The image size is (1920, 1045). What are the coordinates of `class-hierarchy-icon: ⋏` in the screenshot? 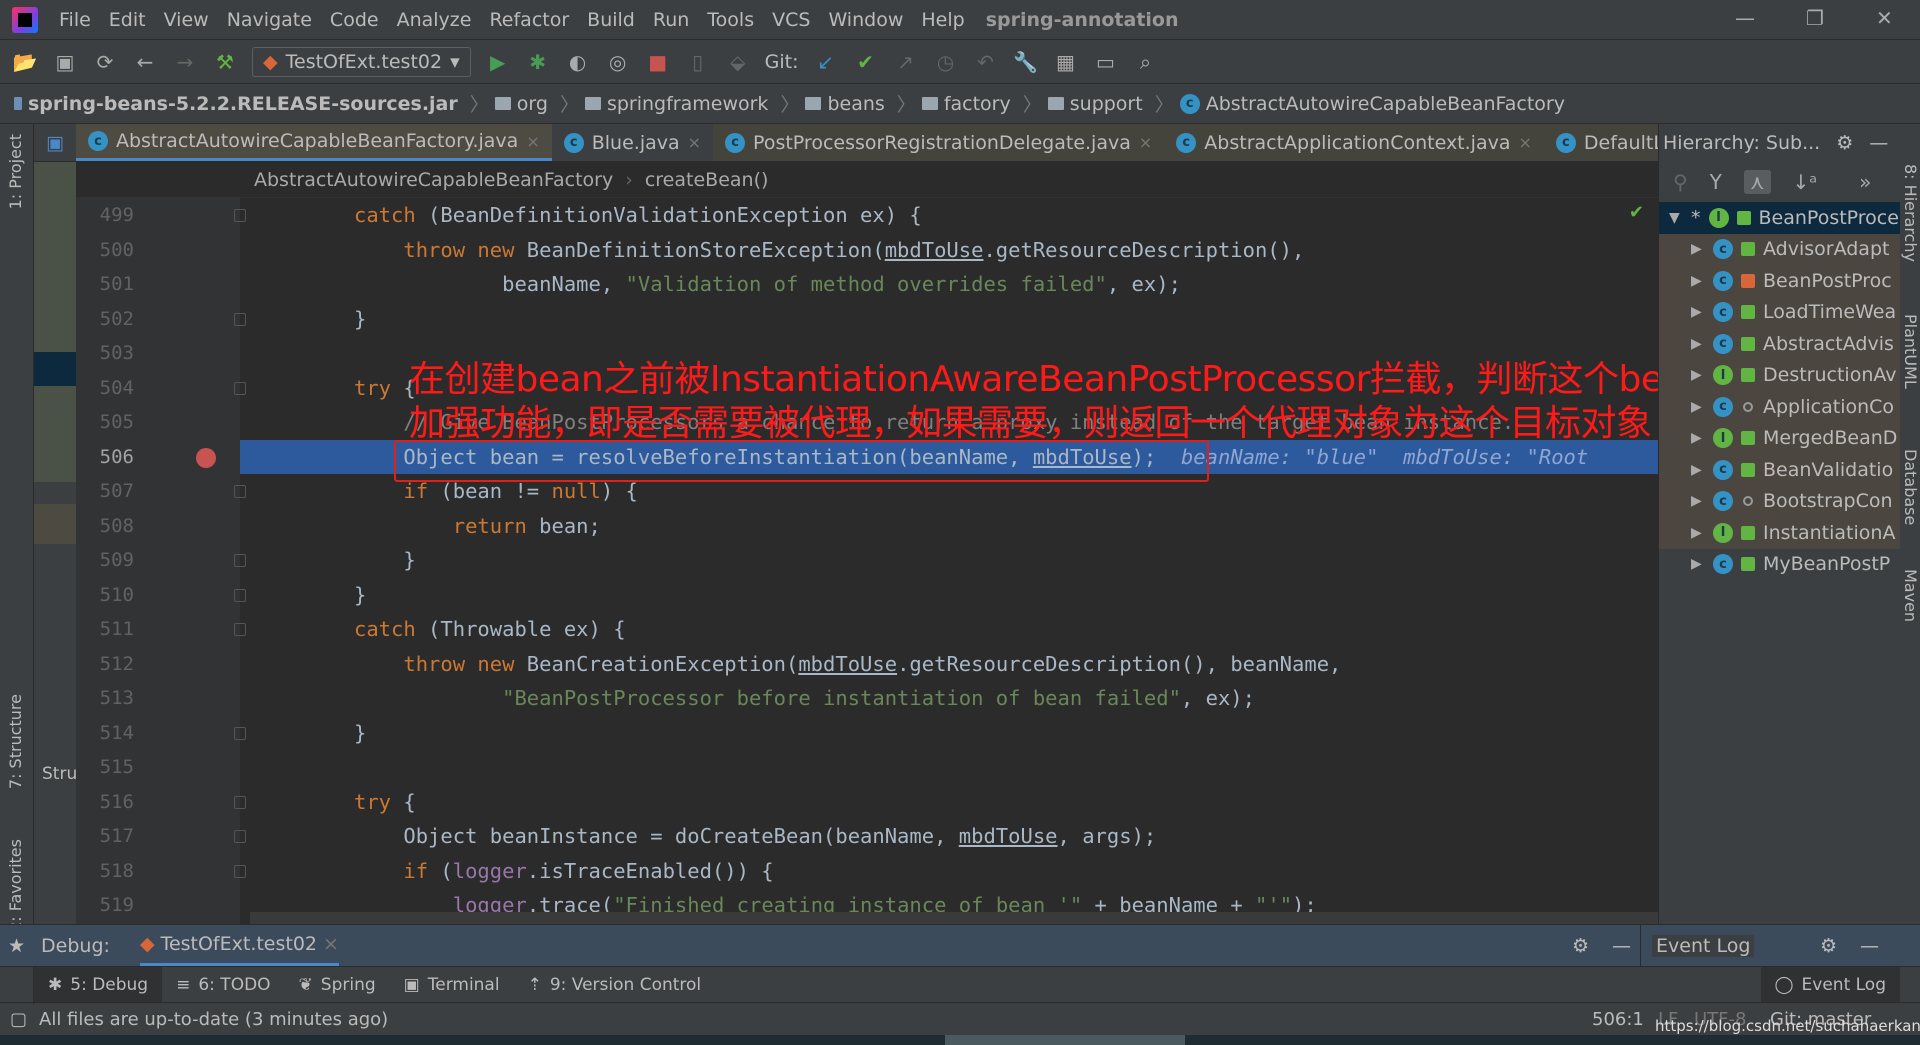 It's located at (1757, 182).